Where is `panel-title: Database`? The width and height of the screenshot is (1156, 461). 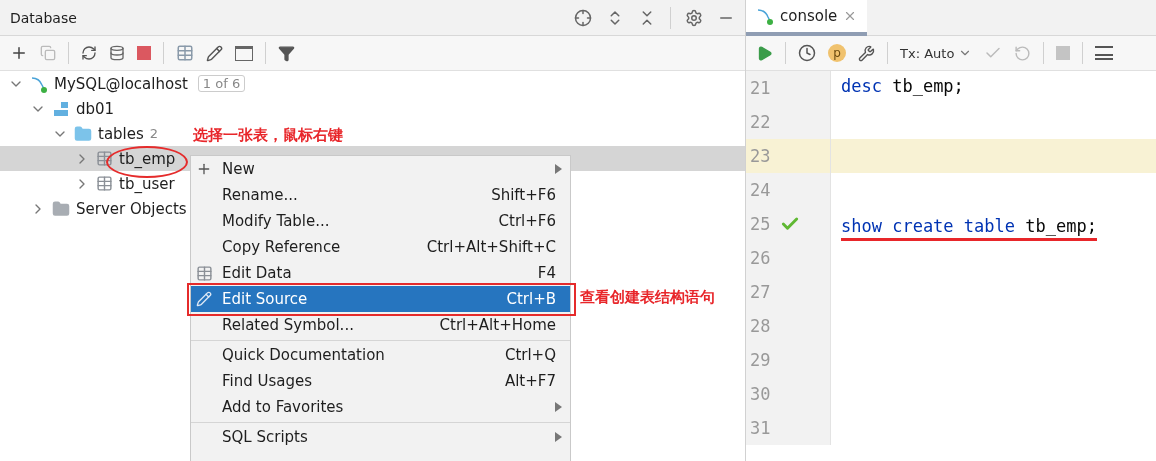 panel-title: Database is located at coordinates (44, 17).